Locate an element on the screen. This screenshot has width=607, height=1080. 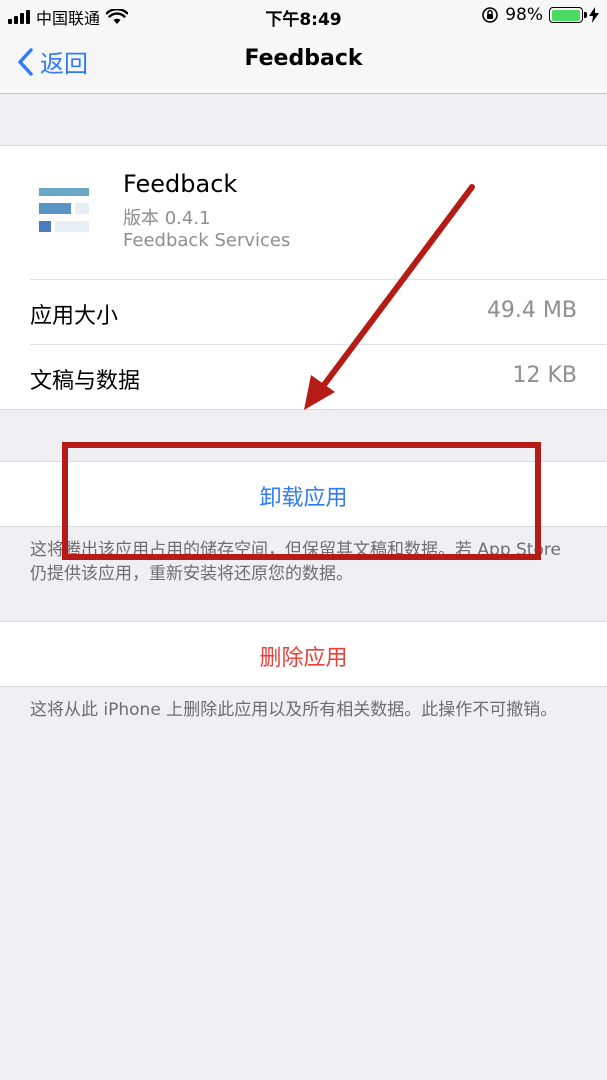
status-right: 98% is located at coordinates (540, 15).